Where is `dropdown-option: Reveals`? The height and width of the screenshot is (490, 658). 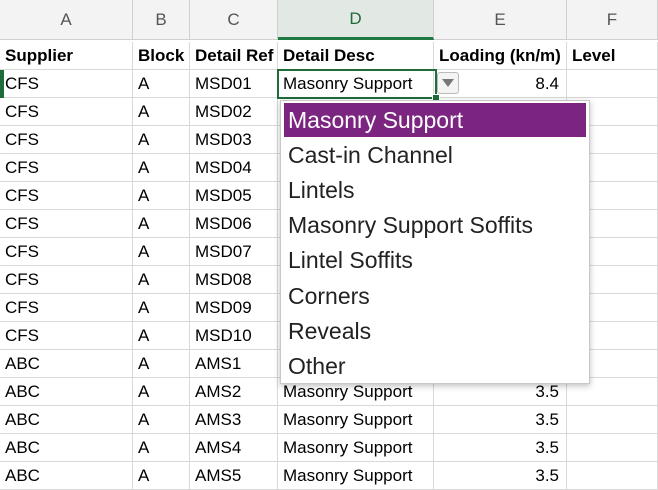 dropdown-option: Reveals is located at coordinates (435, 331).